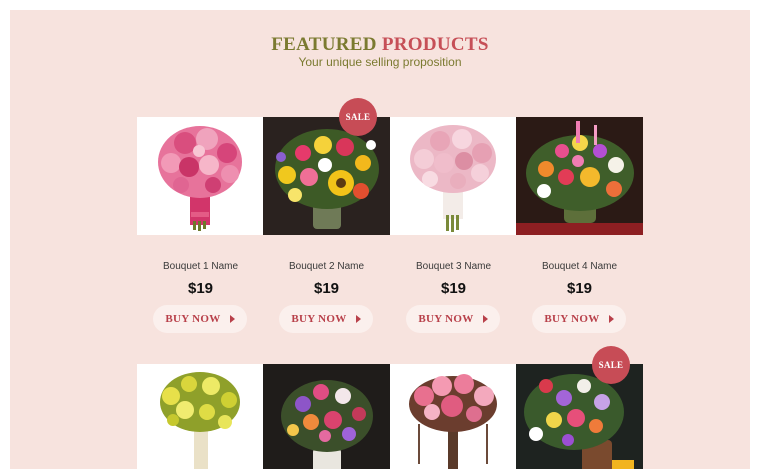 Image resolution: width=760 pixels, height=469 pixels. Describe the element at coordinates (579, 266) in the screenshot. I see `product-name: Bouquet 4 Name` at that location.